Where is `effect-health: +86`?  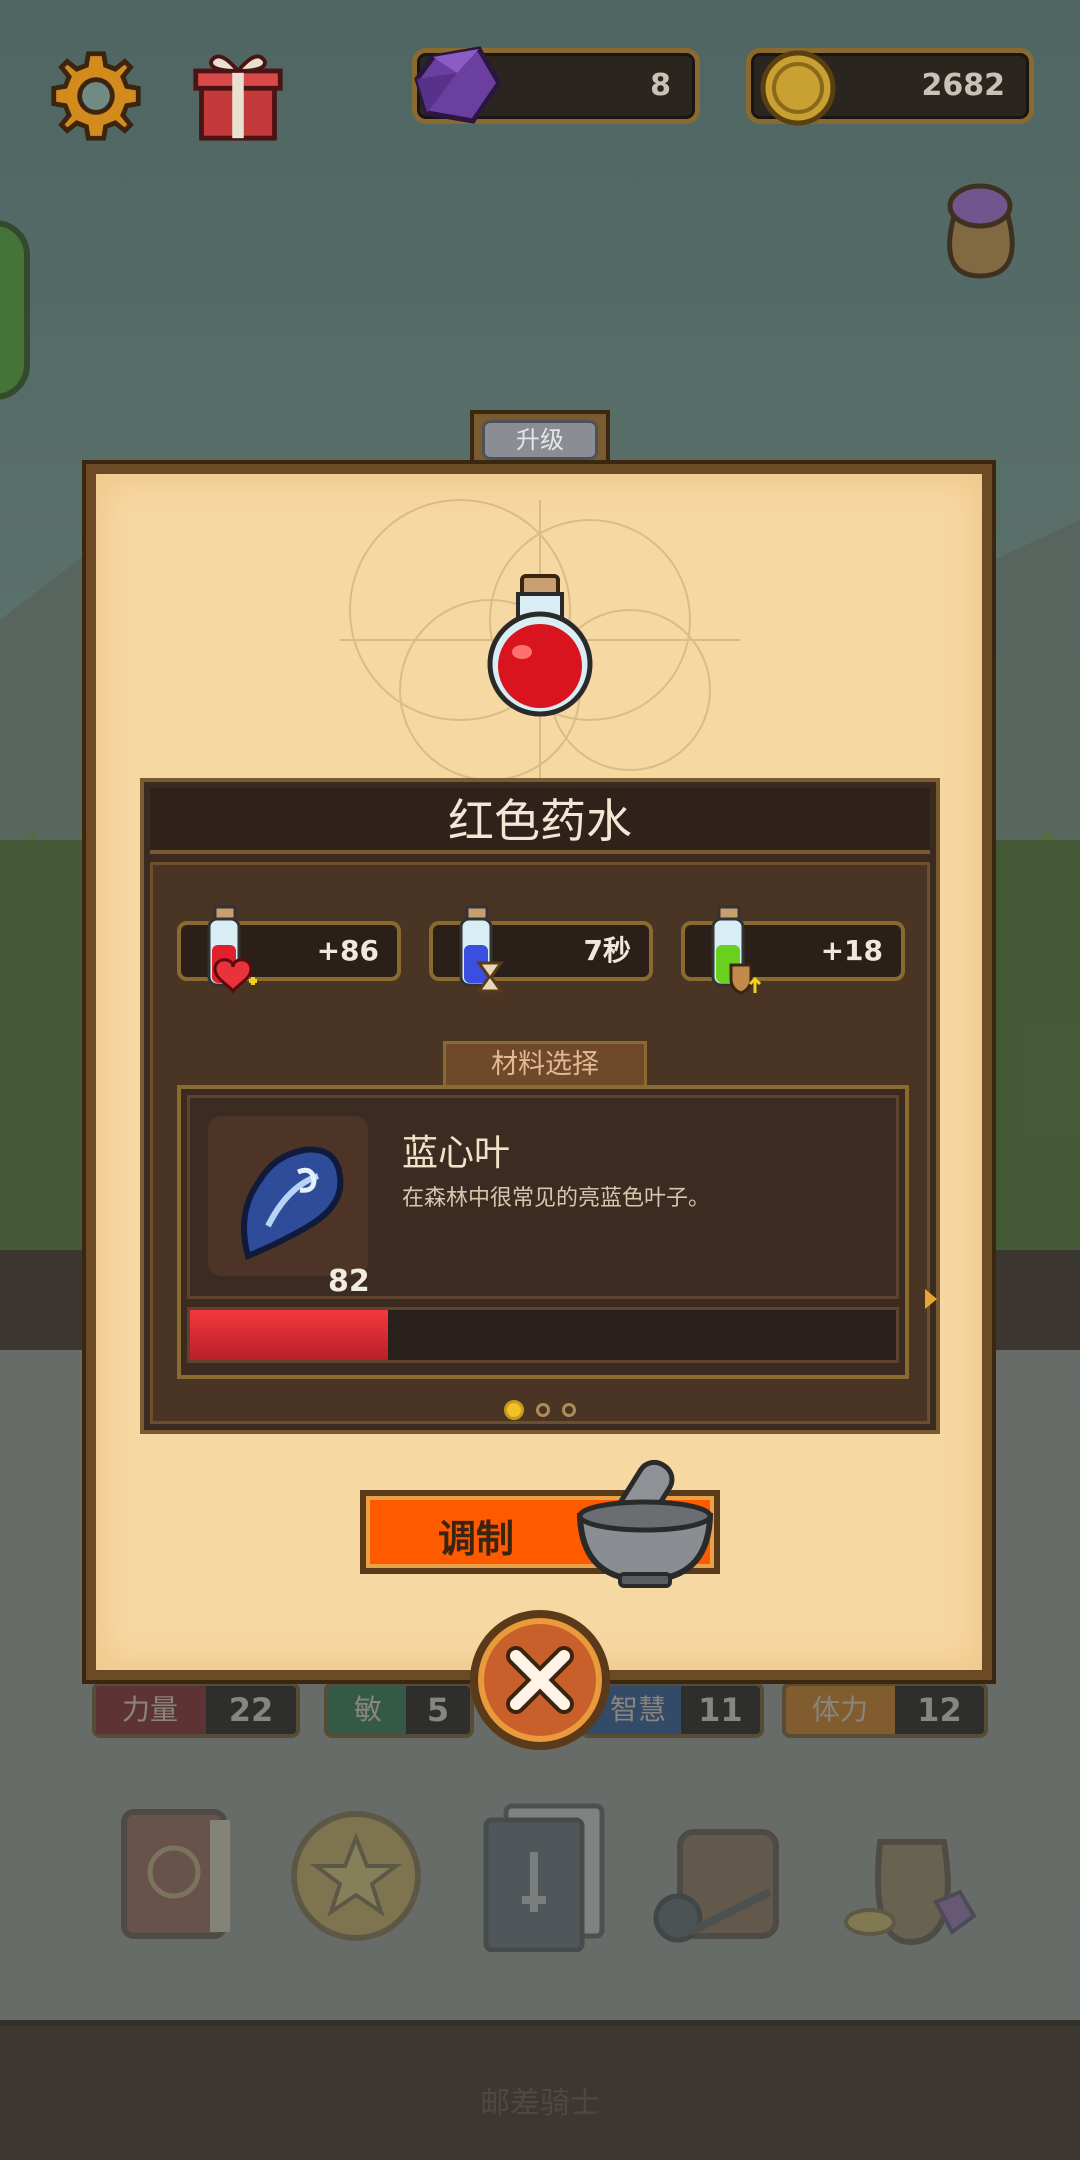 effect-health: +86 is located at coordinates (289, 949).